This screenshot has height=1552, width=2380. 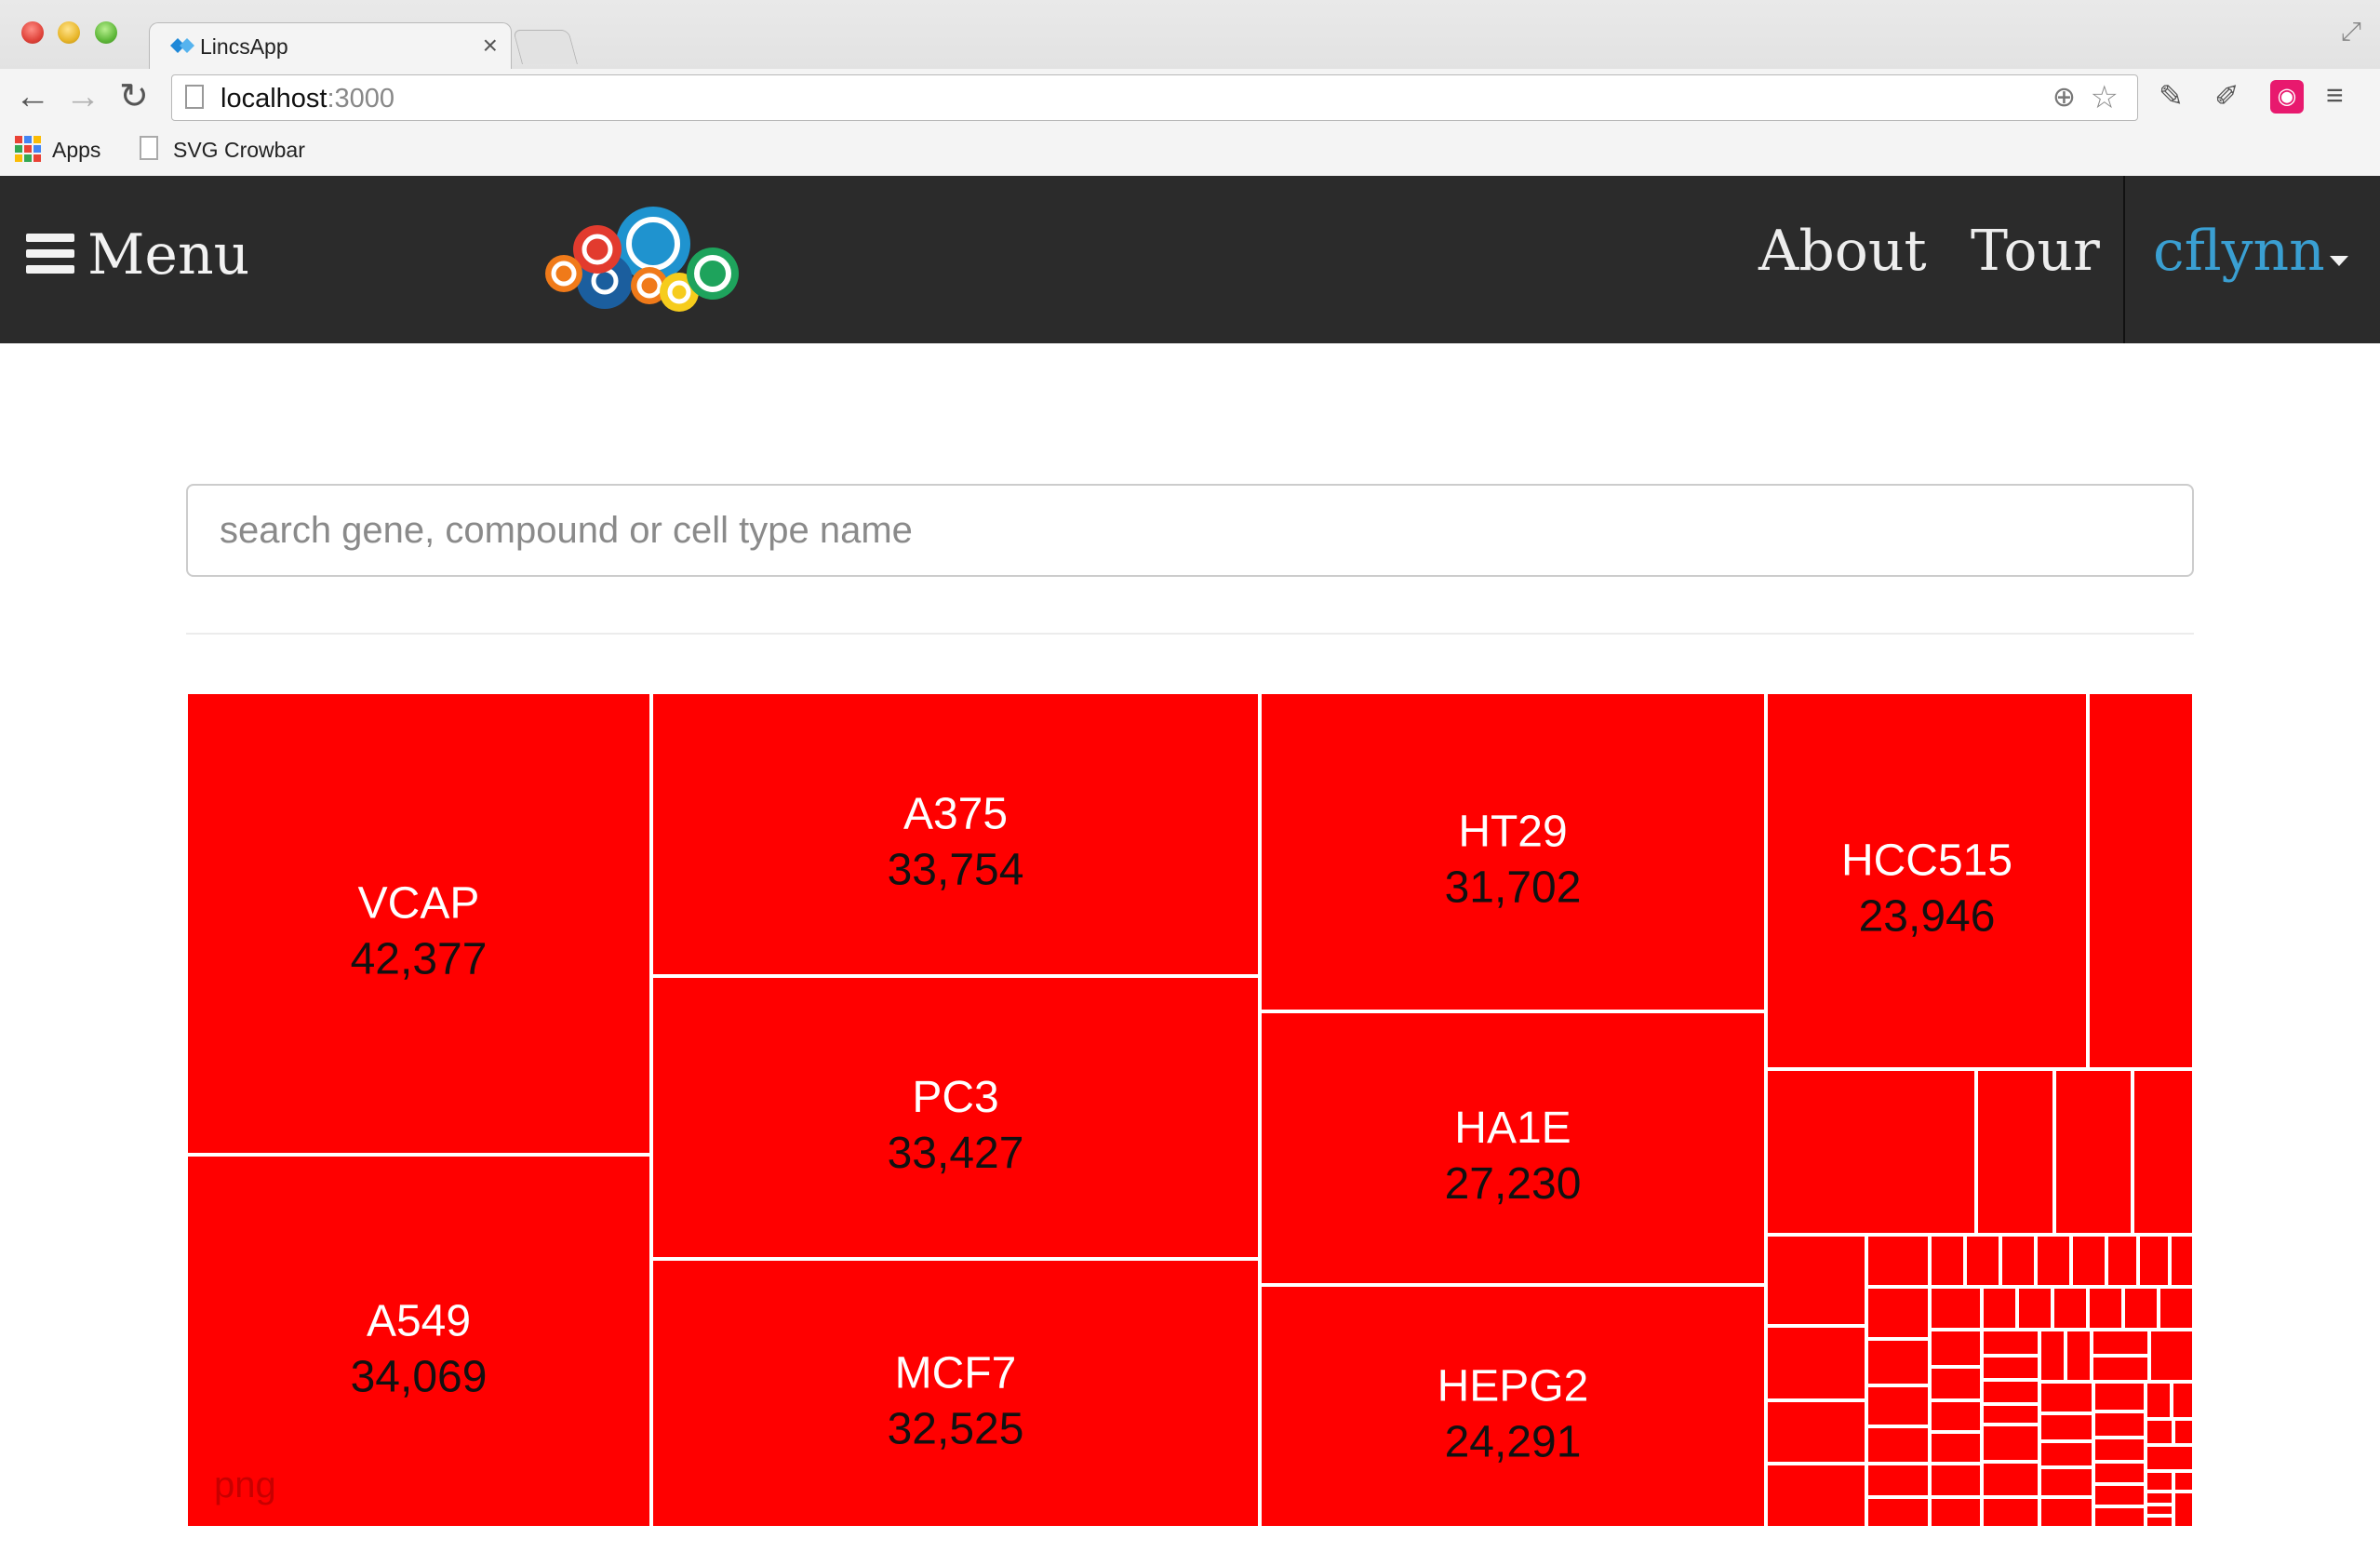 I want to click on user-menu: cflynn, so click(x=2239, y=251).